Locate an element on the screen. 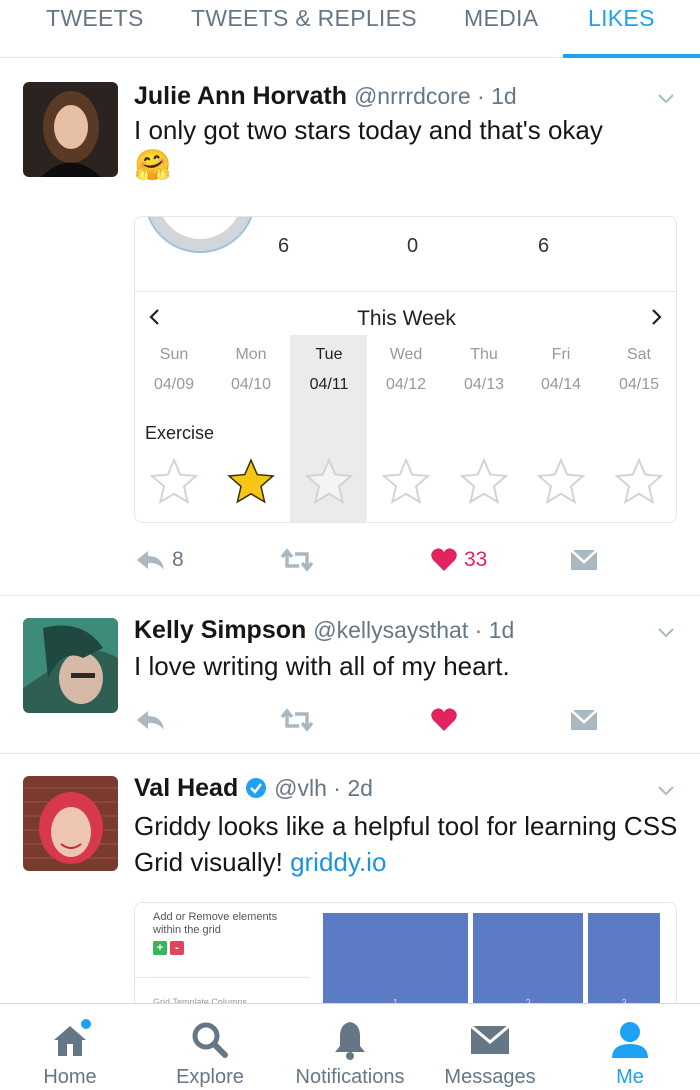 This screenshot has height=1090, width=700. tab-tweets-replies: TWEETS & REPLIES is located at coordinates (304, 18).